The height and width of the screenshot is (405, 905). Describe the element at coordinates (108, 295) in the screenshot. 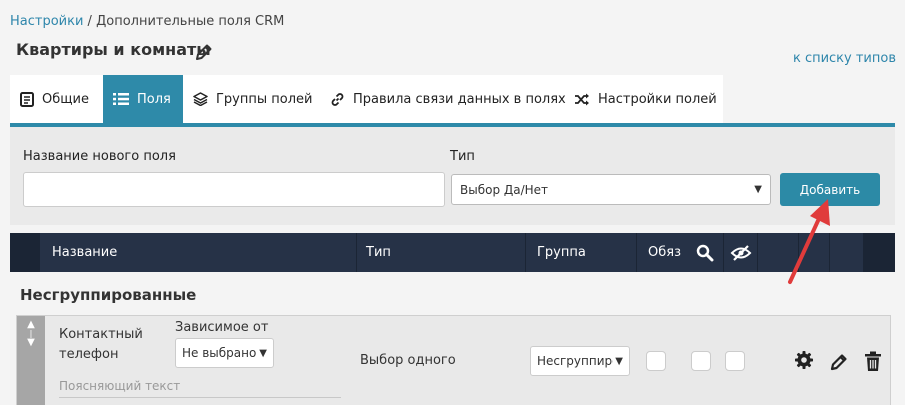

I see `group-title: Несгруппированные` at that location.